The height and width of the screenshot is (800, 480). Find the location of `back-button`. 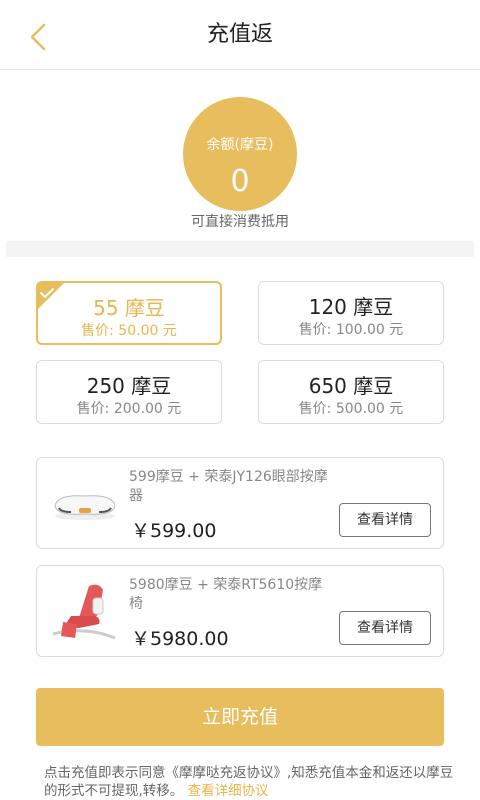

back-button is located at coordinates (38, 37).